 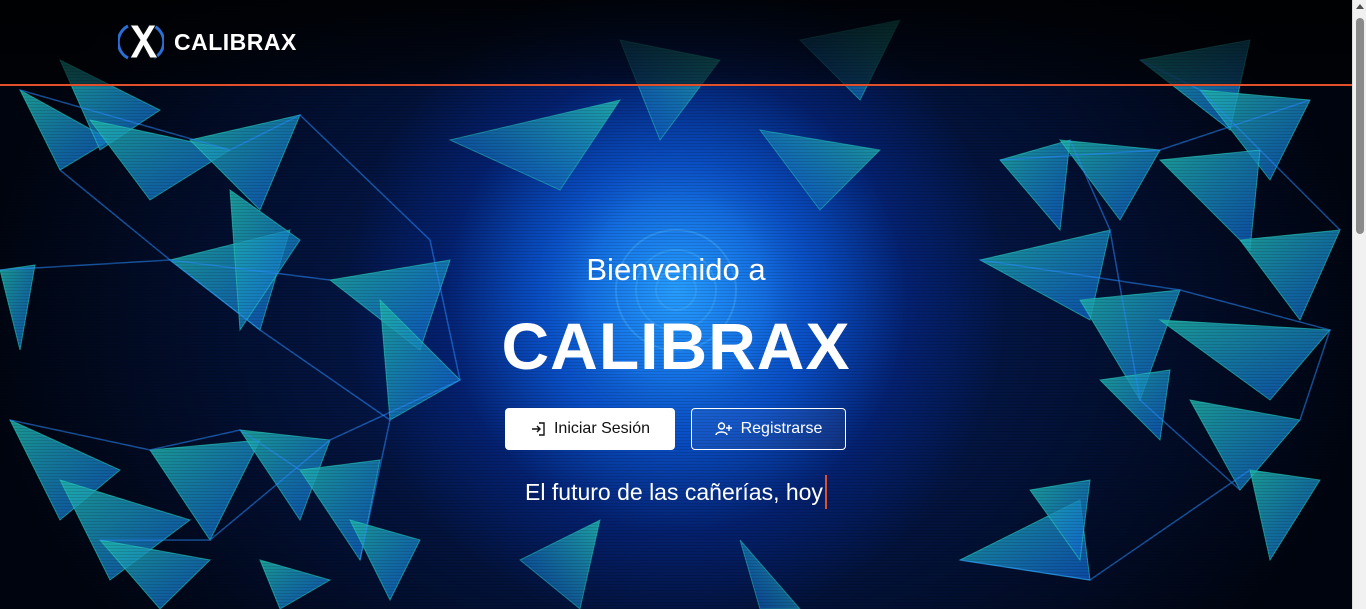 What do you see at coordinates (1359, 304) in the screenshot?
I see `vertical-scrollbar` at bounding box center [1359, 304].